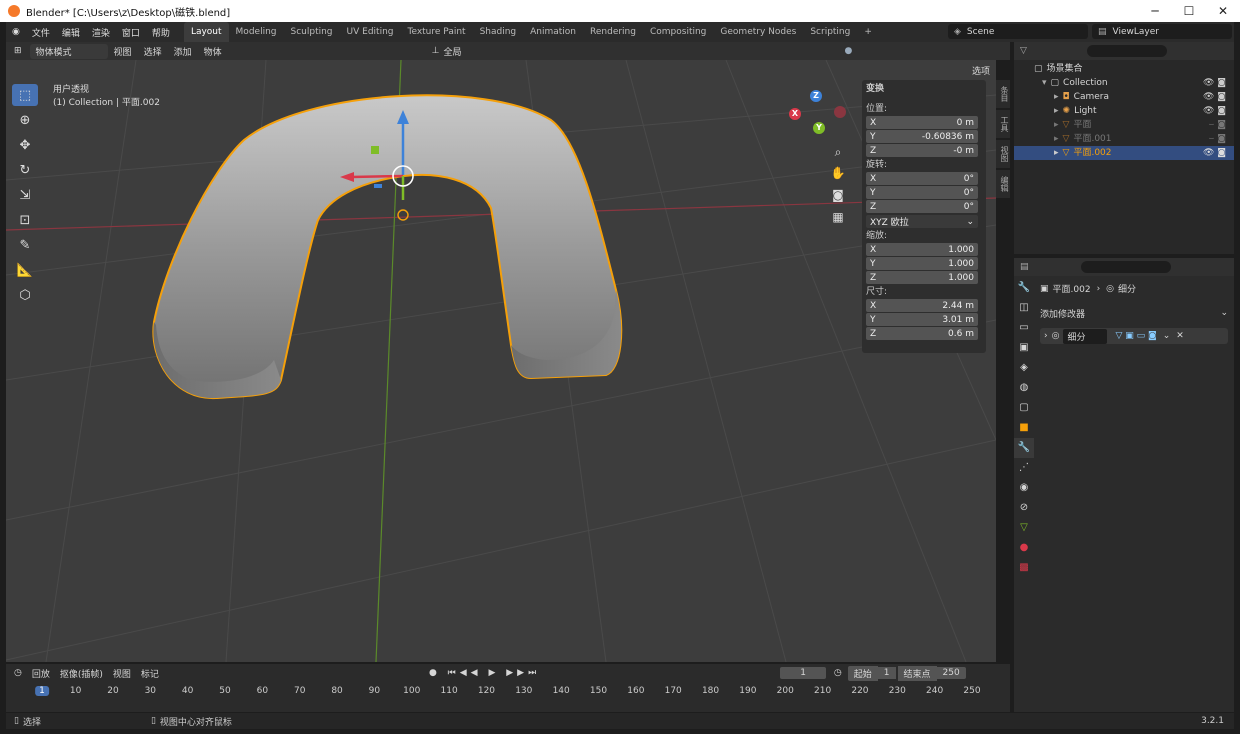 The height and width of the screenshot is (734, 1240). What do you see at coordinates (758, 32) in the screenshot?
I see `tab-geometry-nodes: Geometry Nodes` at bounding box center [758, 32].